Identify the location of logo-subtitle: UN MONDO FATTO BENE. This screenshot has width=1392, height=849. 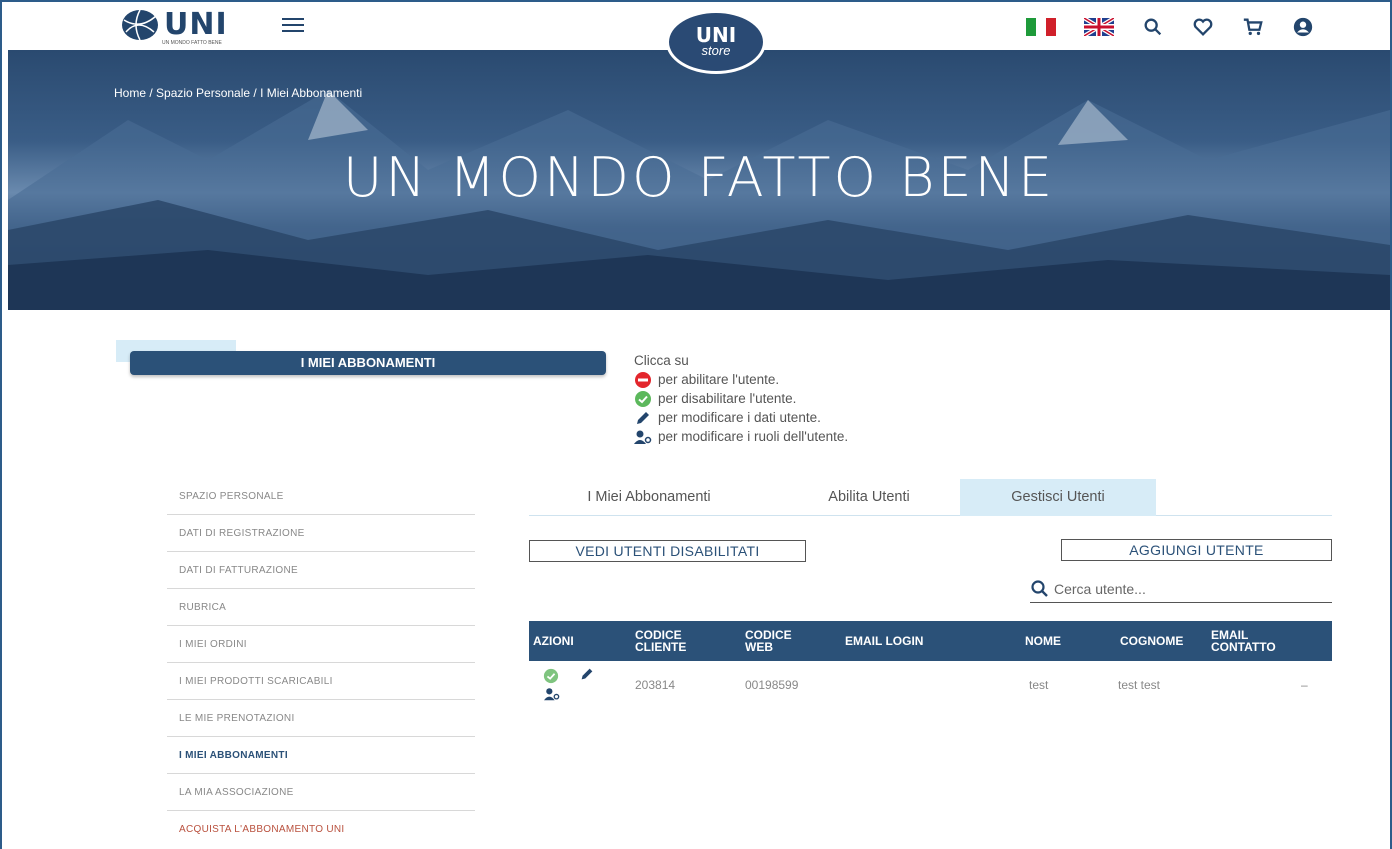
(192, 43).